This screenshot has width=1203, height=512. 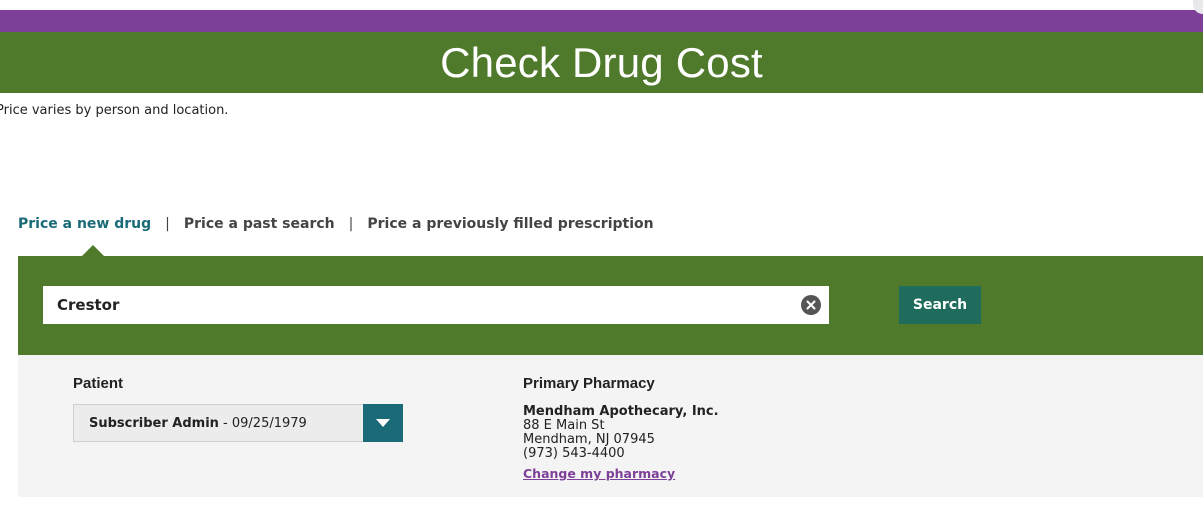 I want to click on pharmacy-name: Mendham Apothecary, Inc., so click(x=621, y=411).